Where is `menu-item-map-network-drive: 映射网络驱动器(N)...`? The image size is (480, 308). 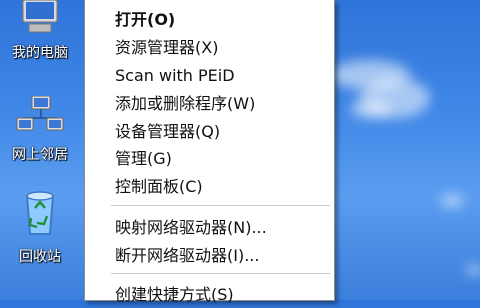 menu-item-map-network-drive: 映射网络驱动器(N)... is located at coordinates (222, 228).